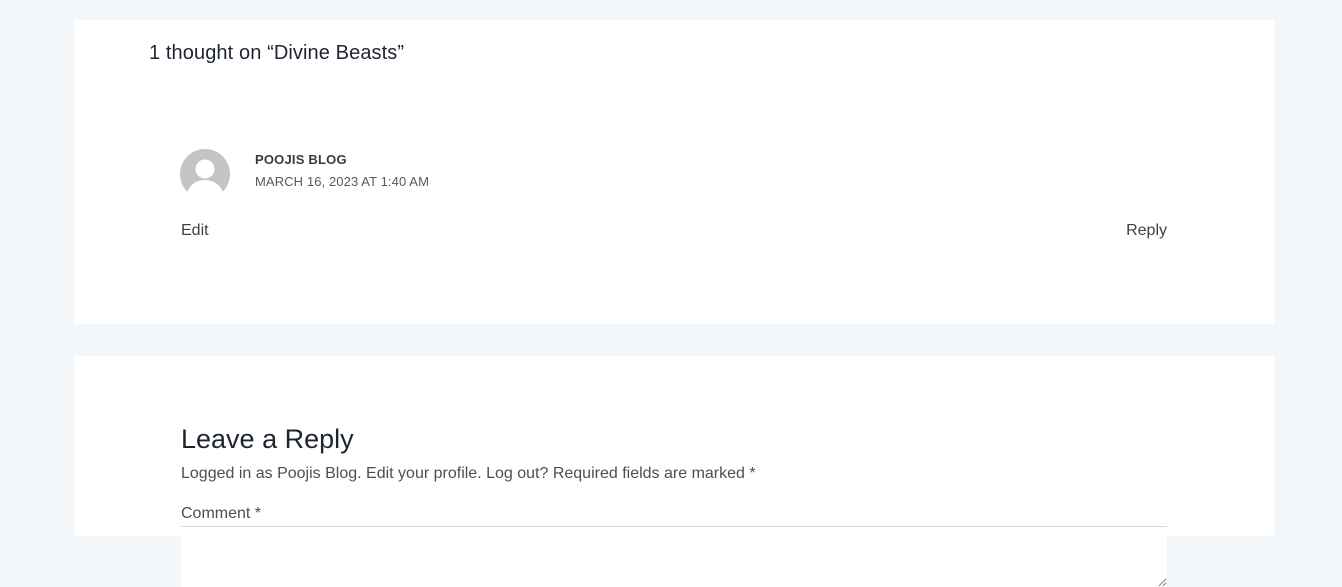 The image size is (1342, 587). What do you see at coordinates (648, 473) in the screenshot?
I see `required-fields-note: Required fields are marked` at bounding box center [648, 473].